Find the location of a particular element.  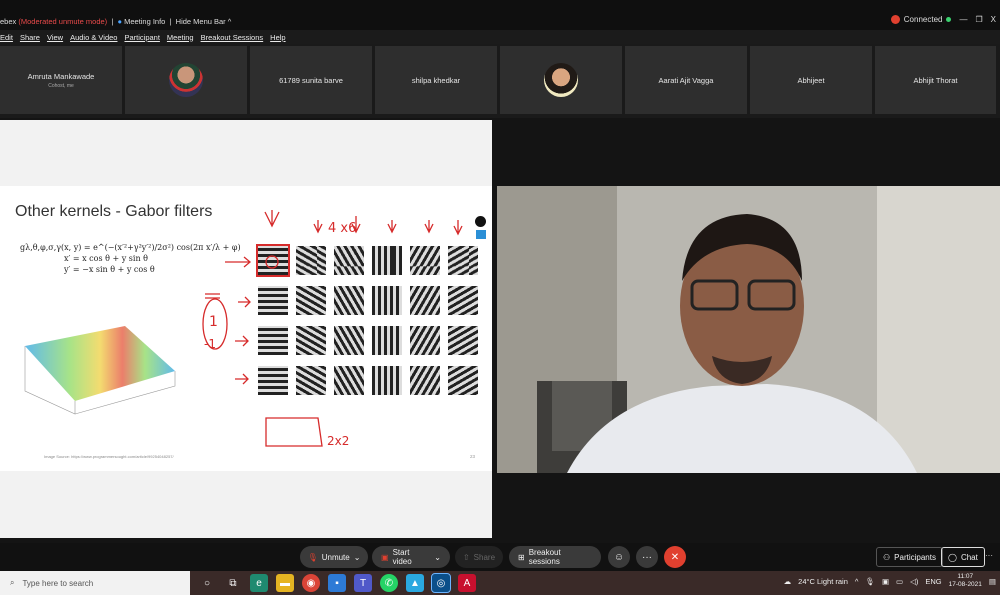

participant-tile: 61789 sunita barve is located at coordinates (311, 80).